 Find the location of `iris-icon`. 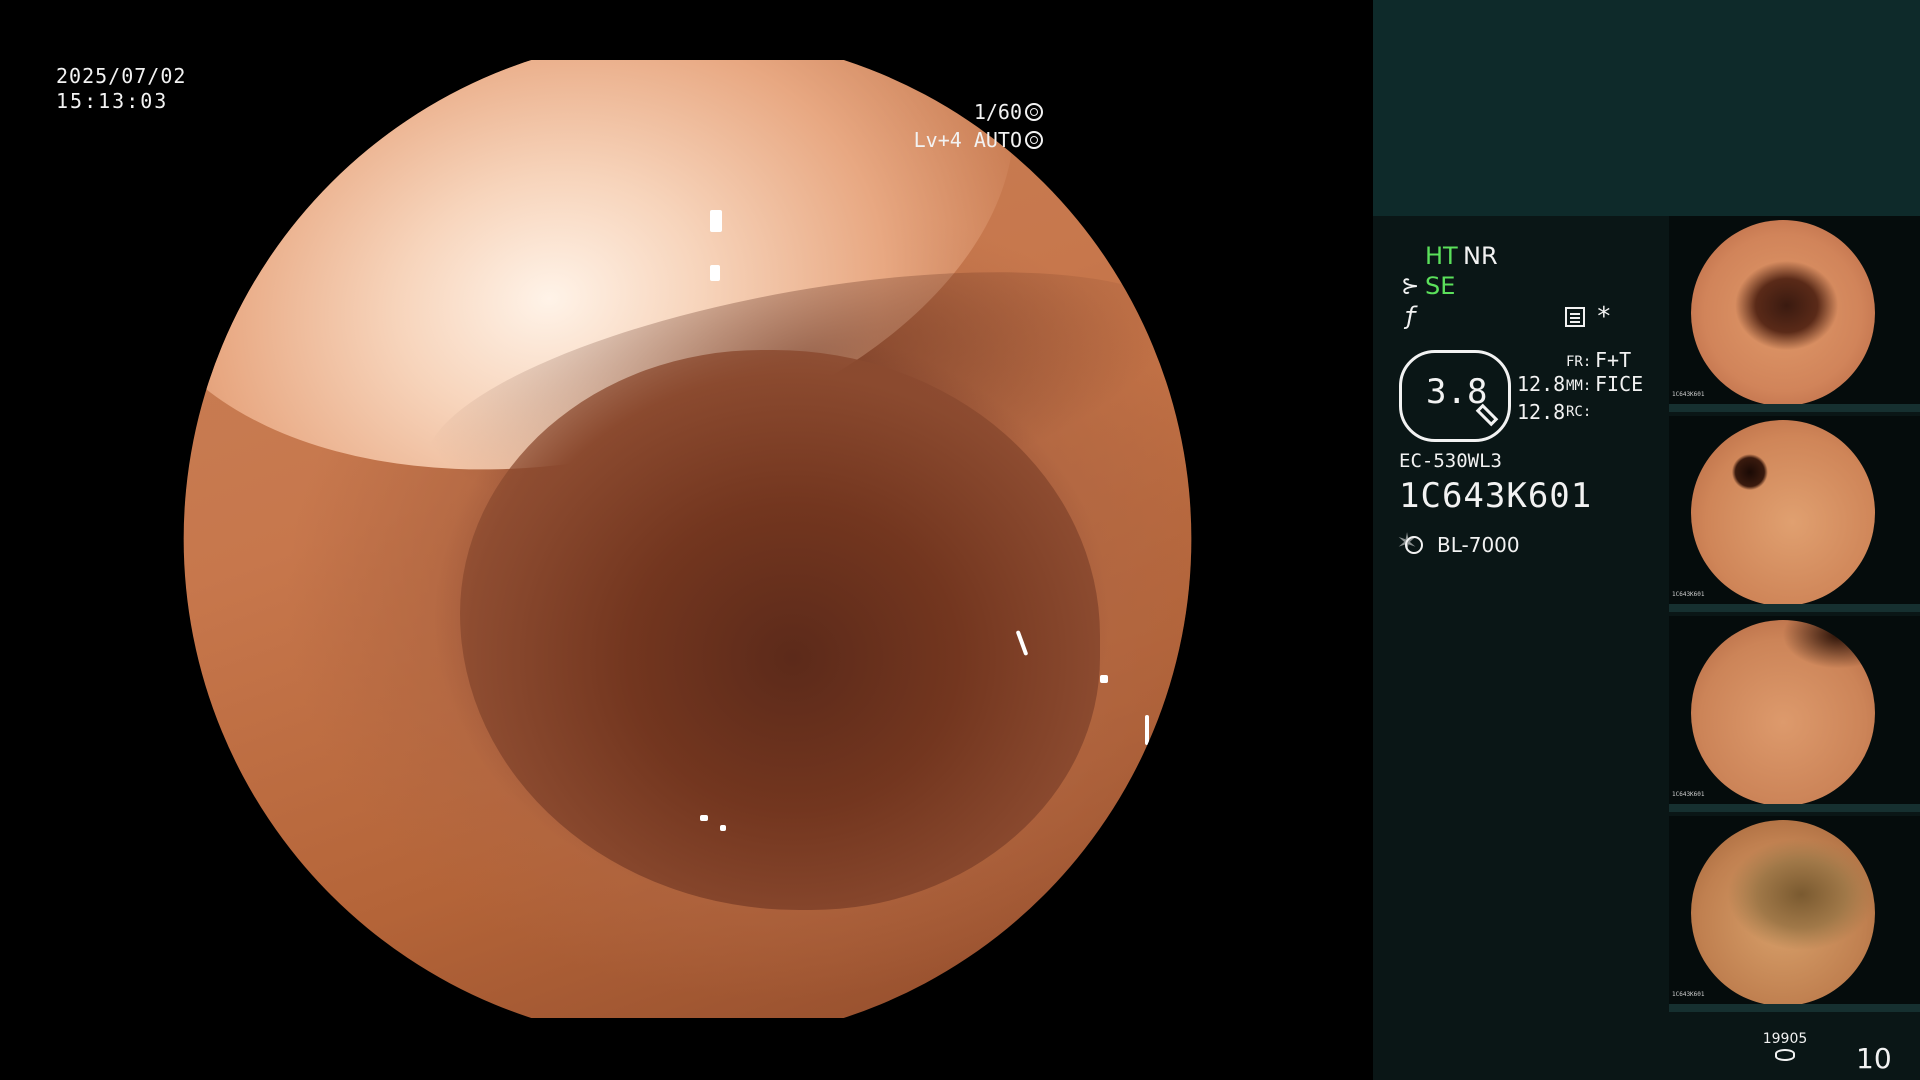

iris-icon is located at coordinates (1034, 140).